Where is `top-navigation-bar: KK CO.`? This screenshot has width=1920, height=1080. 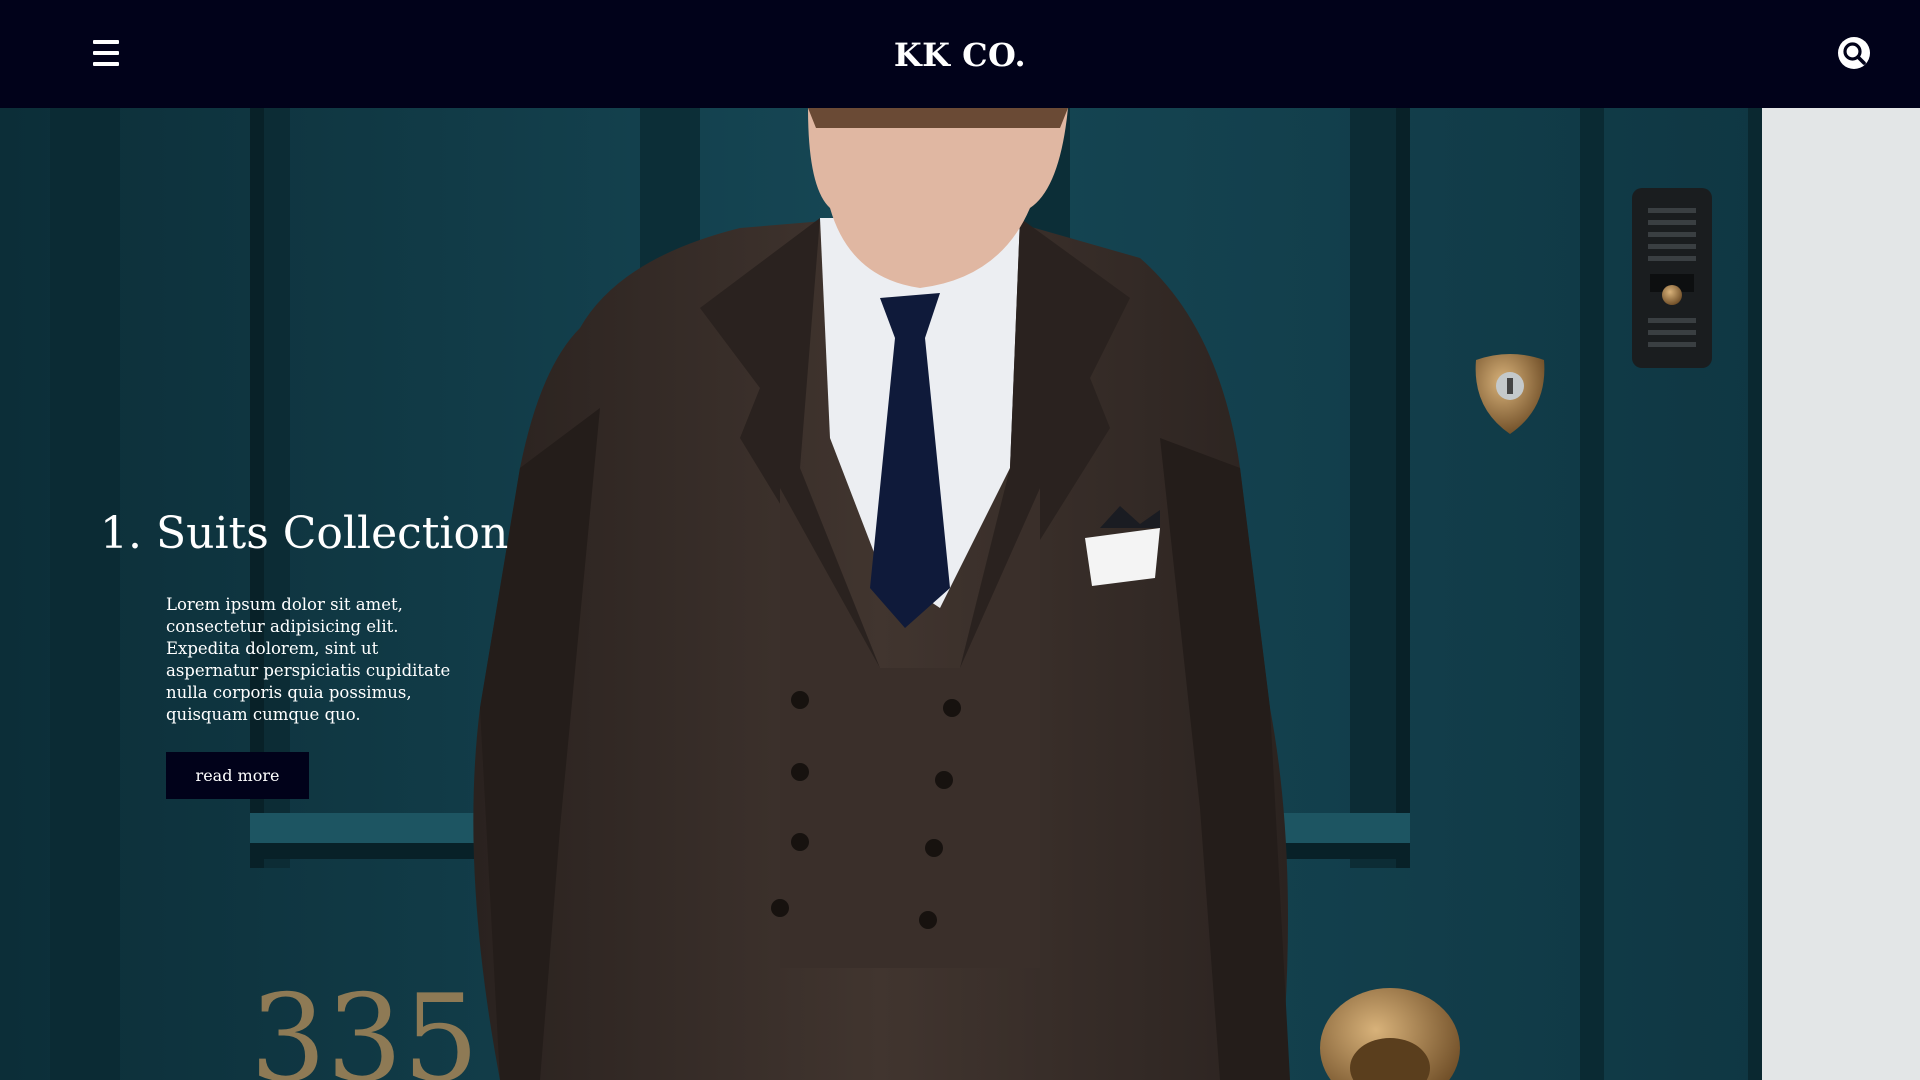
top-navigation-bar: KK CO. is located at coordinates (960, 54).